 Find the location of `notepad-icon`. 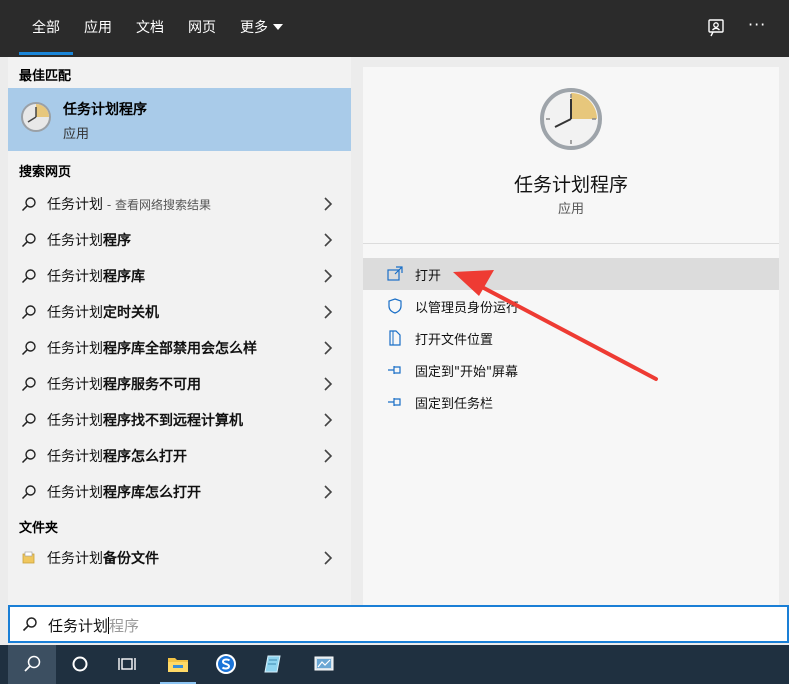

notepad-icon is located at coordinates (272, 664).